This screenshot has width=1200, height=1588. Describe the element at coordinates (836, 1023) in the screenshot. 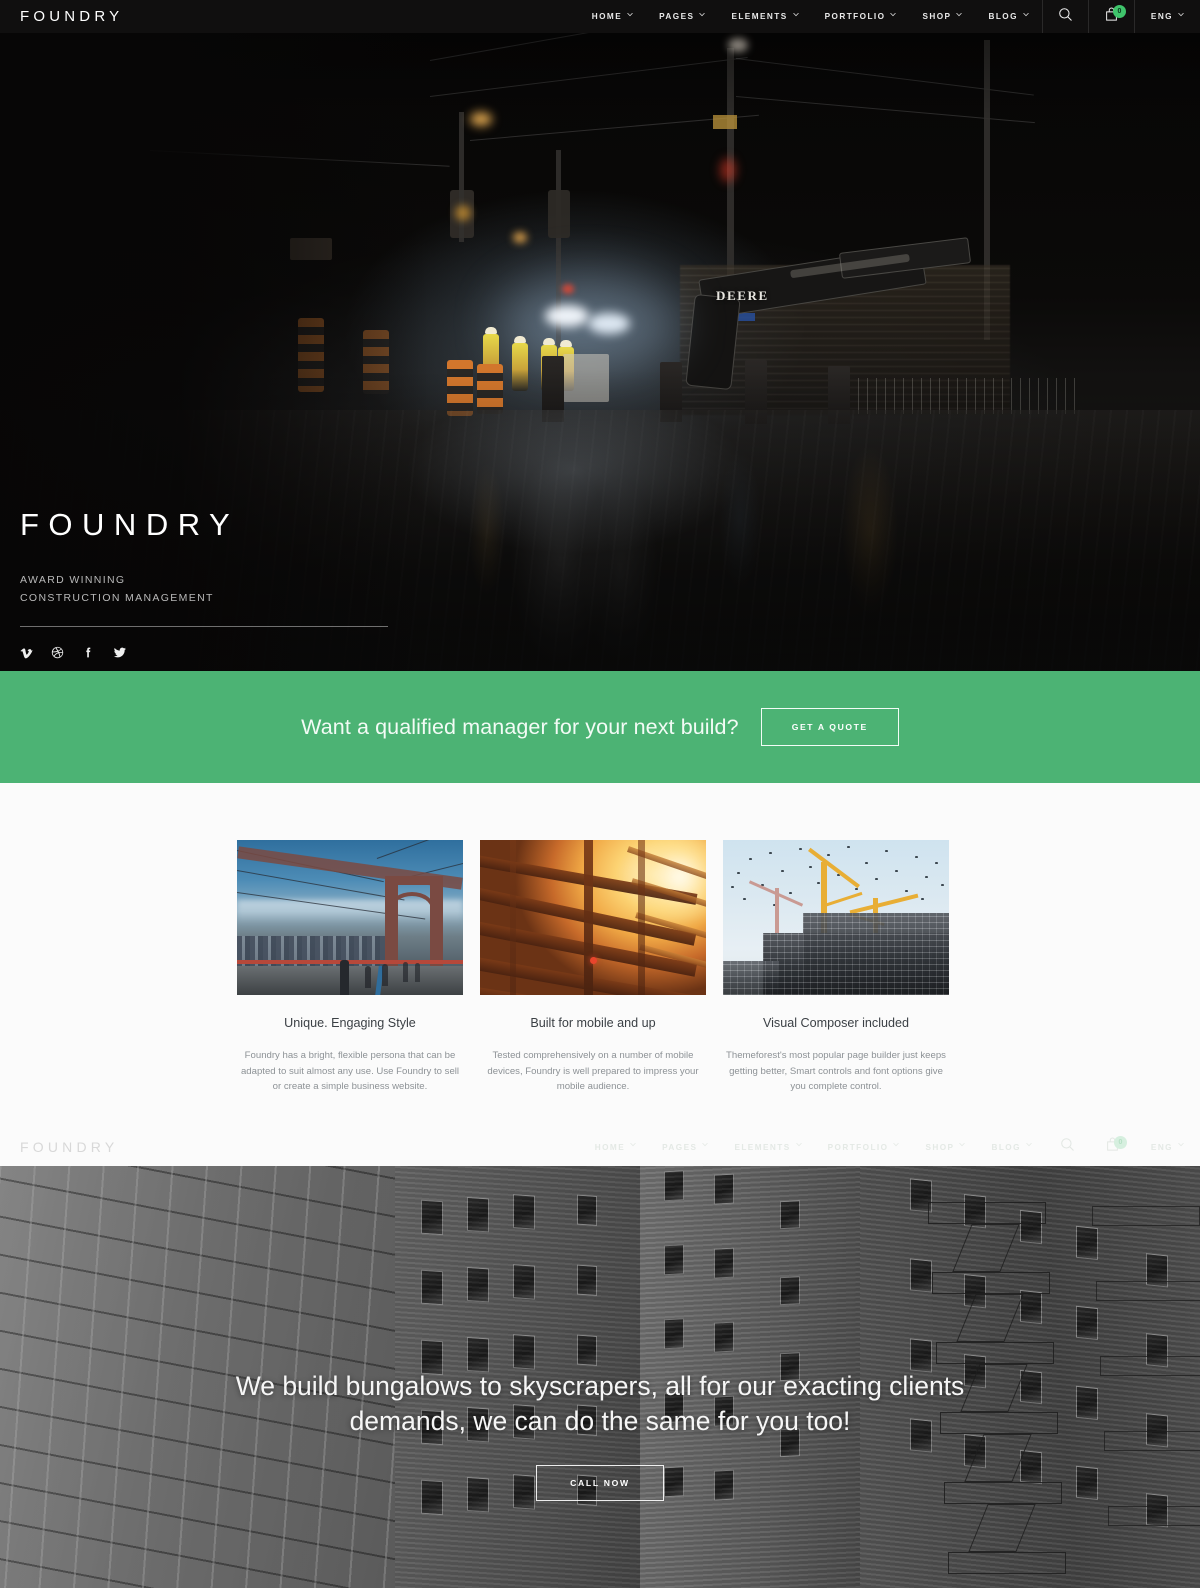

I see `feature-card-title: Visual Composer included` at that location.